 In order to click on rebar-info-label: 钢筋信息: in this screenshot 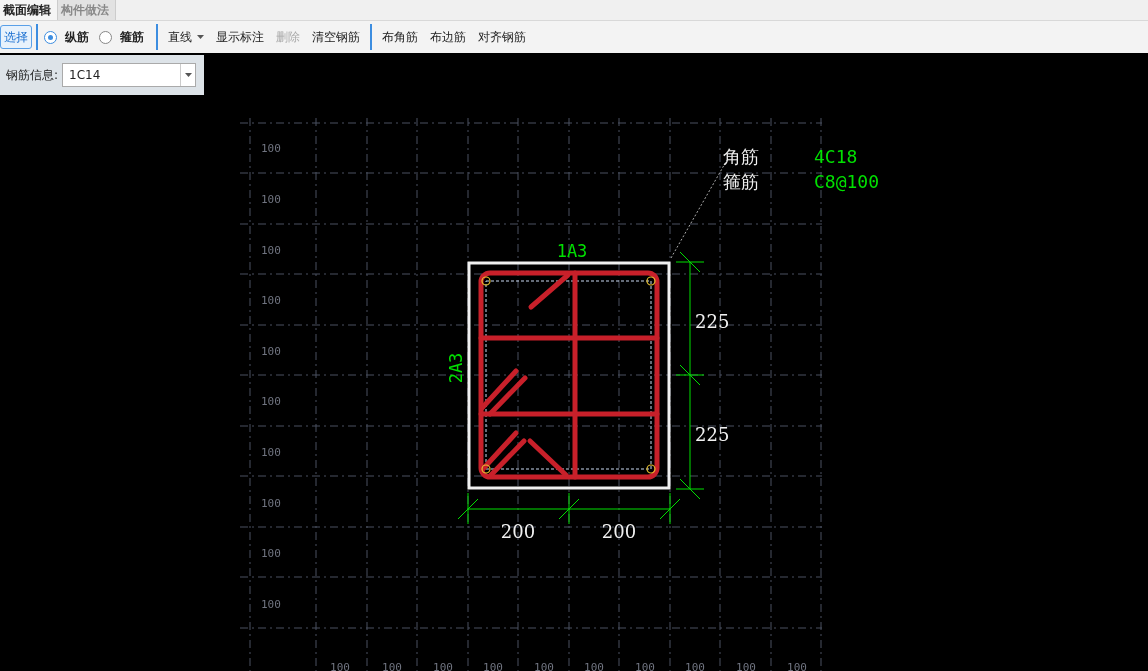, I will do `click(32, 75)`.